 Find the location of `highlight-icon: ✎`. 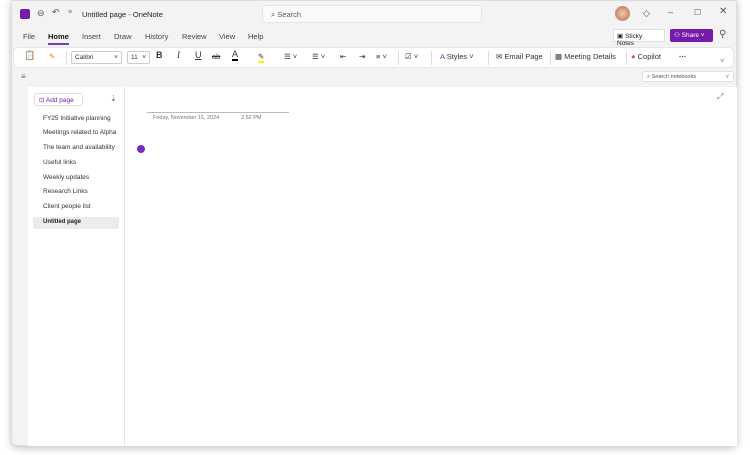

highlight-icon: ✎ is located at coordinates (261, 57).